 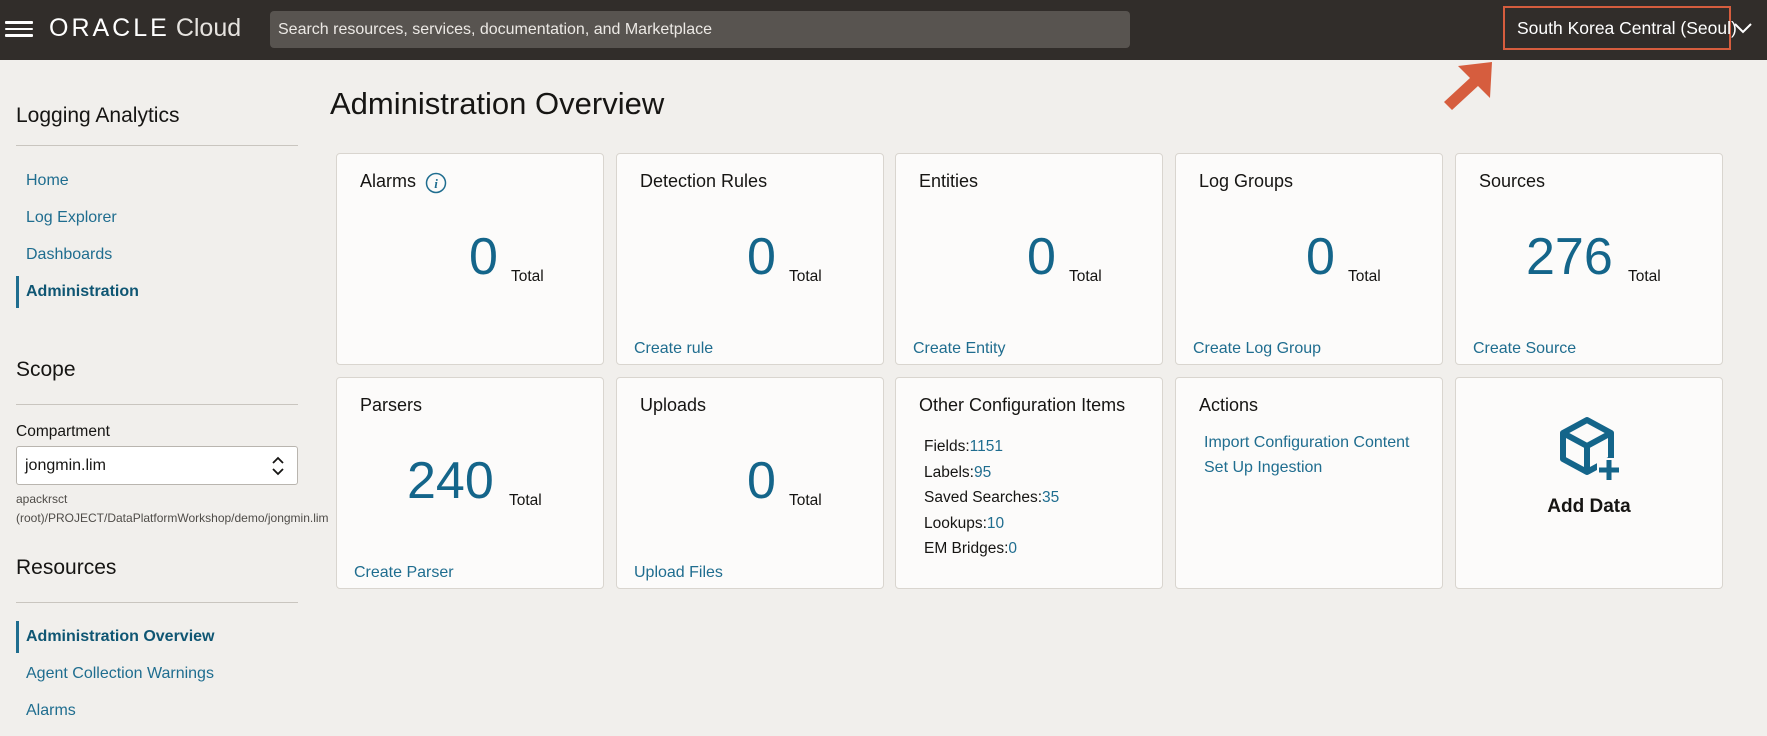 I want to click on resources-heading: Resources, so click(x=66, y=567).